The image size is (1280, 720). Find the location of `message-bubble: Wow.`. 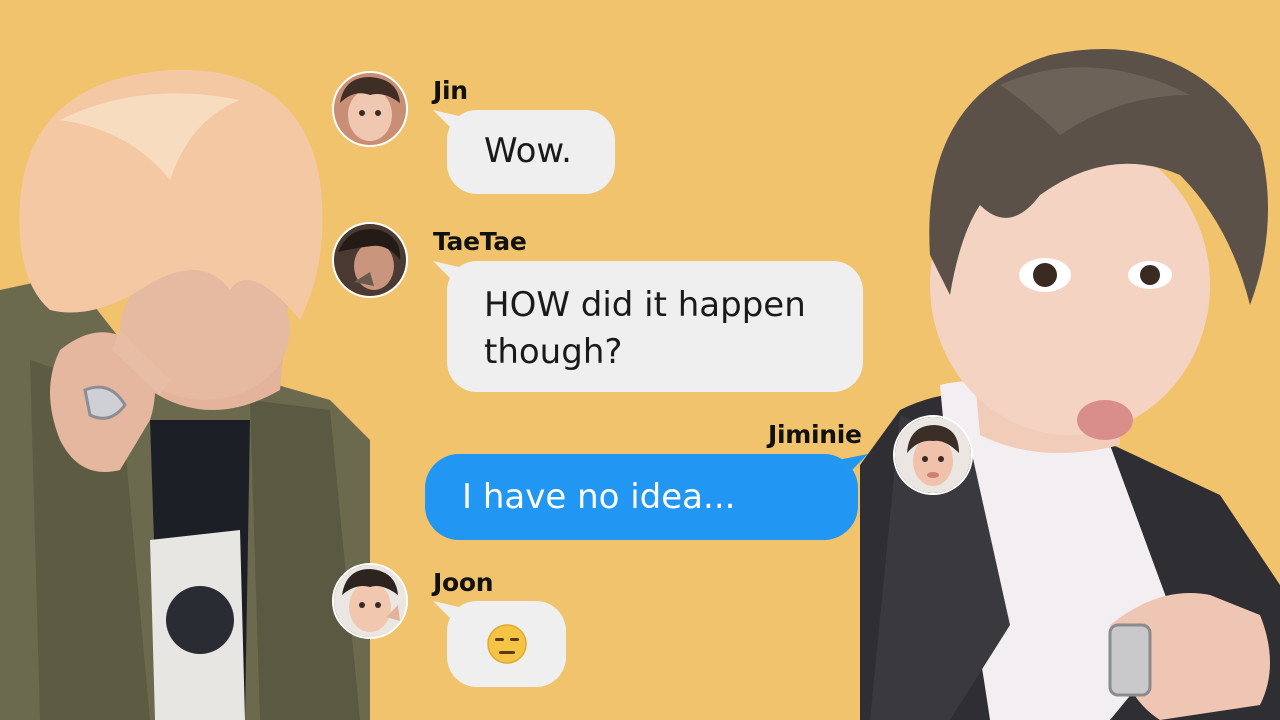

message-bubble: Wow. is located at coordinates (531, 152).